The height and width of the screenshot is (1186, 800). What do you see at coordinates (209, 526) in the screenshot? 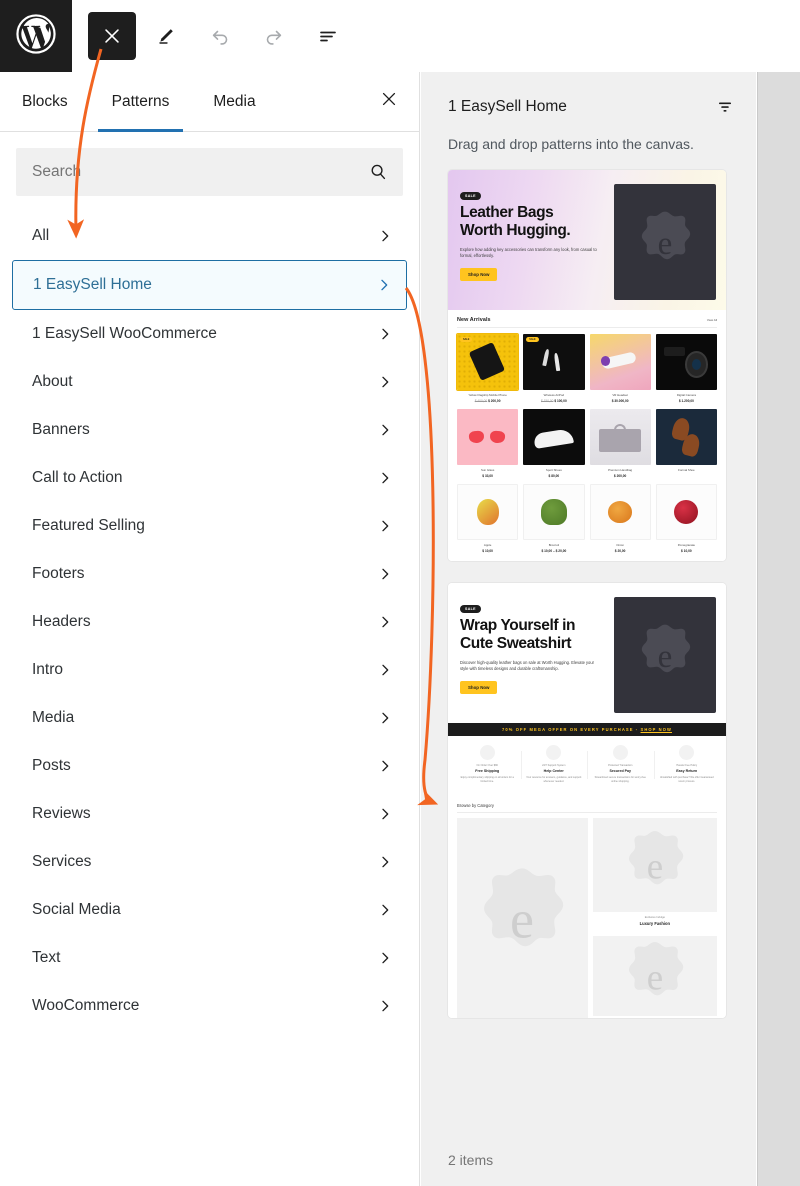
I see `pattern-category-featured-selling: Featured Selling` at bounding box center [209, 526].